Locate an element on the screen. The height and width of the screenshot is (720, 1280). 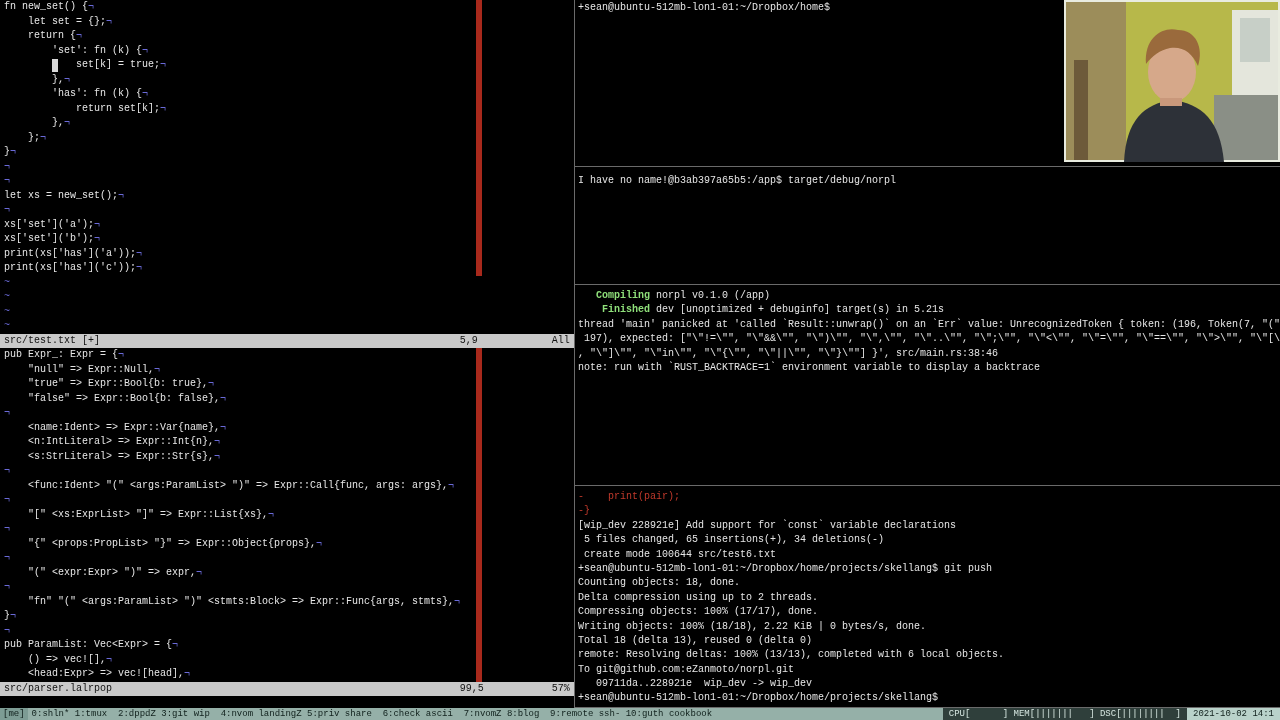
scroll-position: All is located at coordinates (560, 341).